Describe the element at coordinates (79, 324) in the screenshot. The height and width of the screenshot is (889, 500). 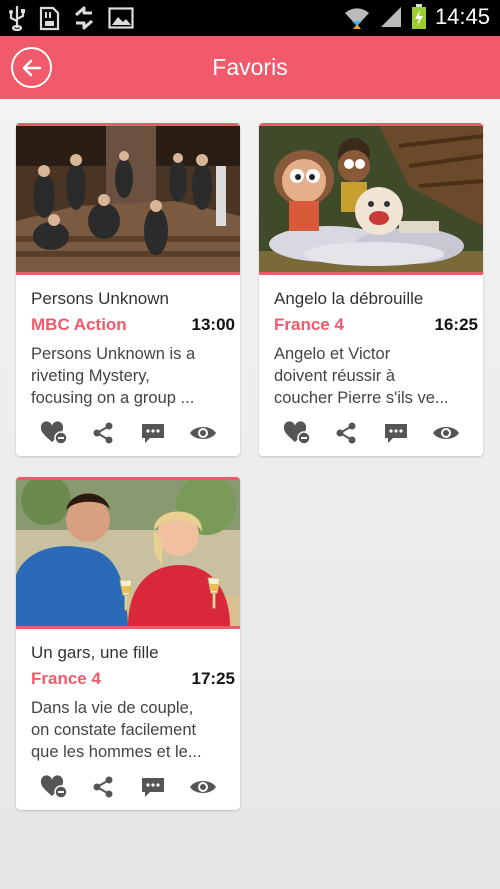
I see `channel-name: MBC Action` at that location.